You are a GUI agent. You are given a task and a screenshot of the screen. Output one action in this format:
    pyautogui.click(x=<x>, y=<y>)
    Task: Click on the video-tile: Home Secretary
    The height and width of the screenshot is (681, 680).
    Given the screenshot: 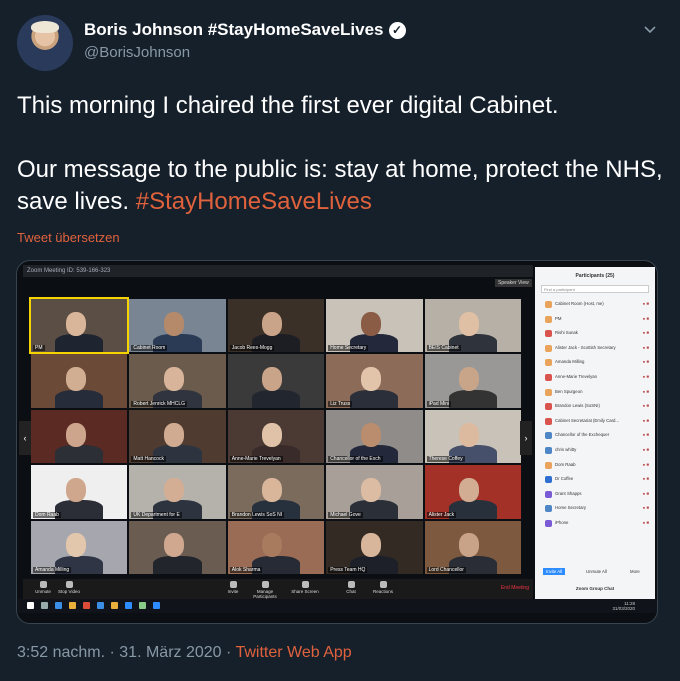 What is the action you would take?
    pyautogui.click(x=374, y=326)
    